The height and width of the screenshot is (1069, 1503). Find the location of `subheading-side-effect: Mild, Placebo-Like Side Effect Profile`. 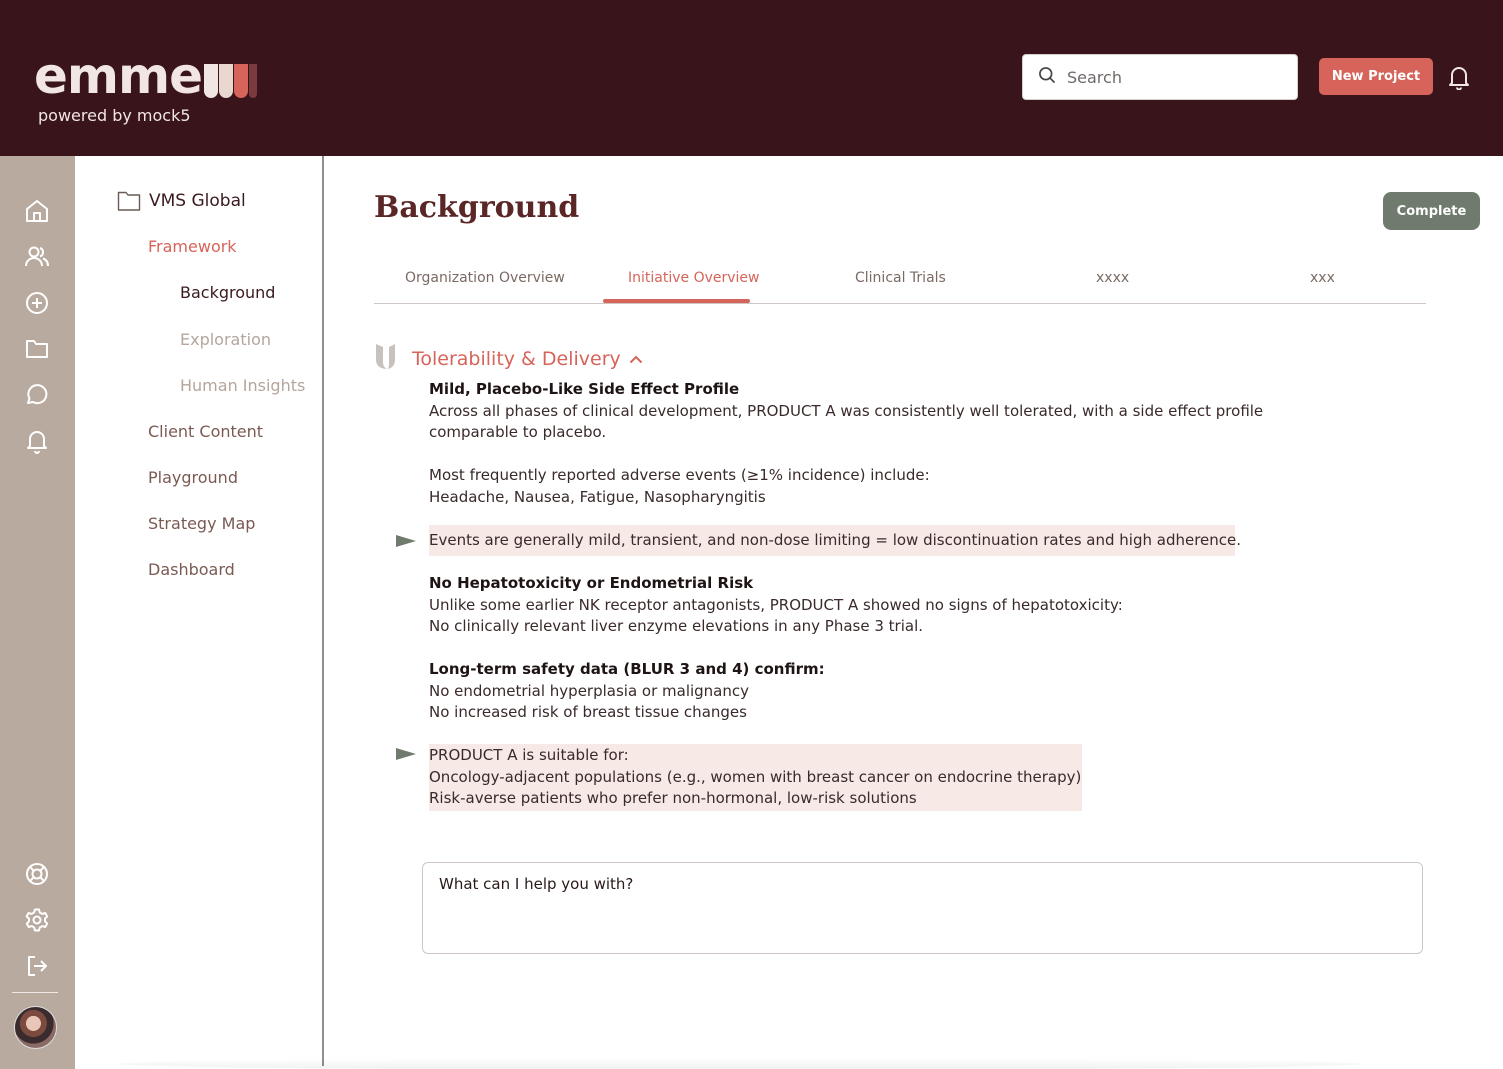

subheading-side-effect: Mild, Placebo-Like Side Effect Profile is located at coordinates (584, 389).